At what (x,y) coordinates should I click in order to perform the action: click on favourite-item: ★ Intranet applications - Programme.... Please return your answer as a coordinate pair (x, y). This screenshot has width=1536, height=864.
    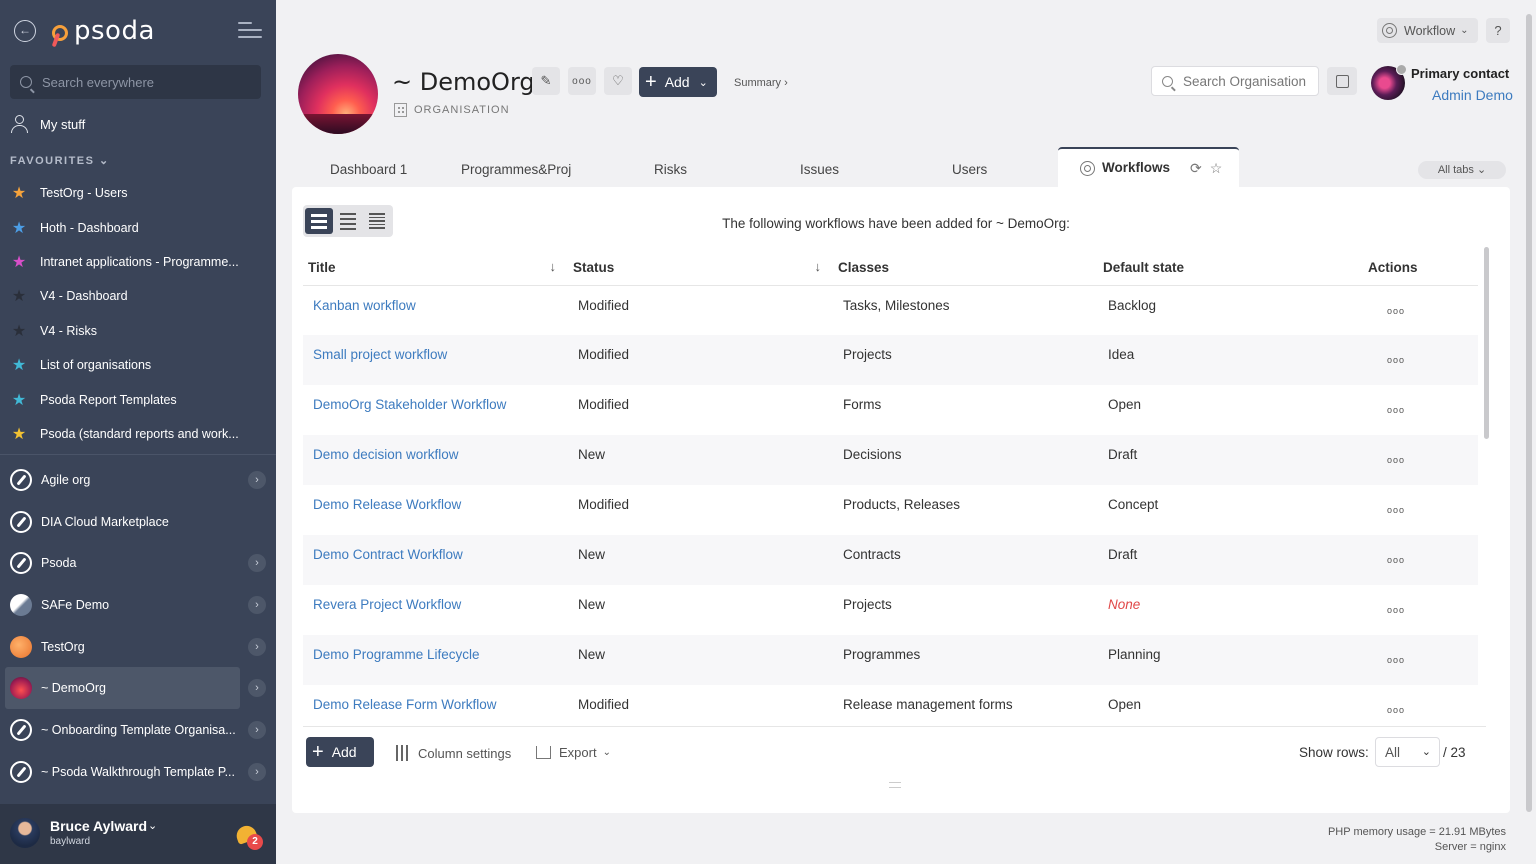
    Looking at the image, I should click on (135, 262).